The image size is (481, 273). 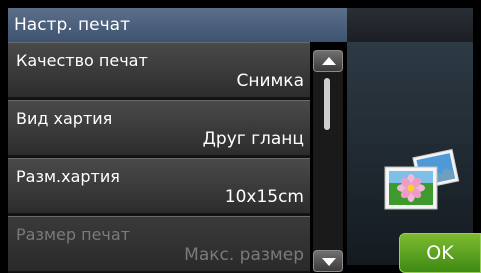 What do you see at coordinates (264, 197) in the screenshot?
I see `setting-value: 10x15cm` at bounding box center [264, 197].